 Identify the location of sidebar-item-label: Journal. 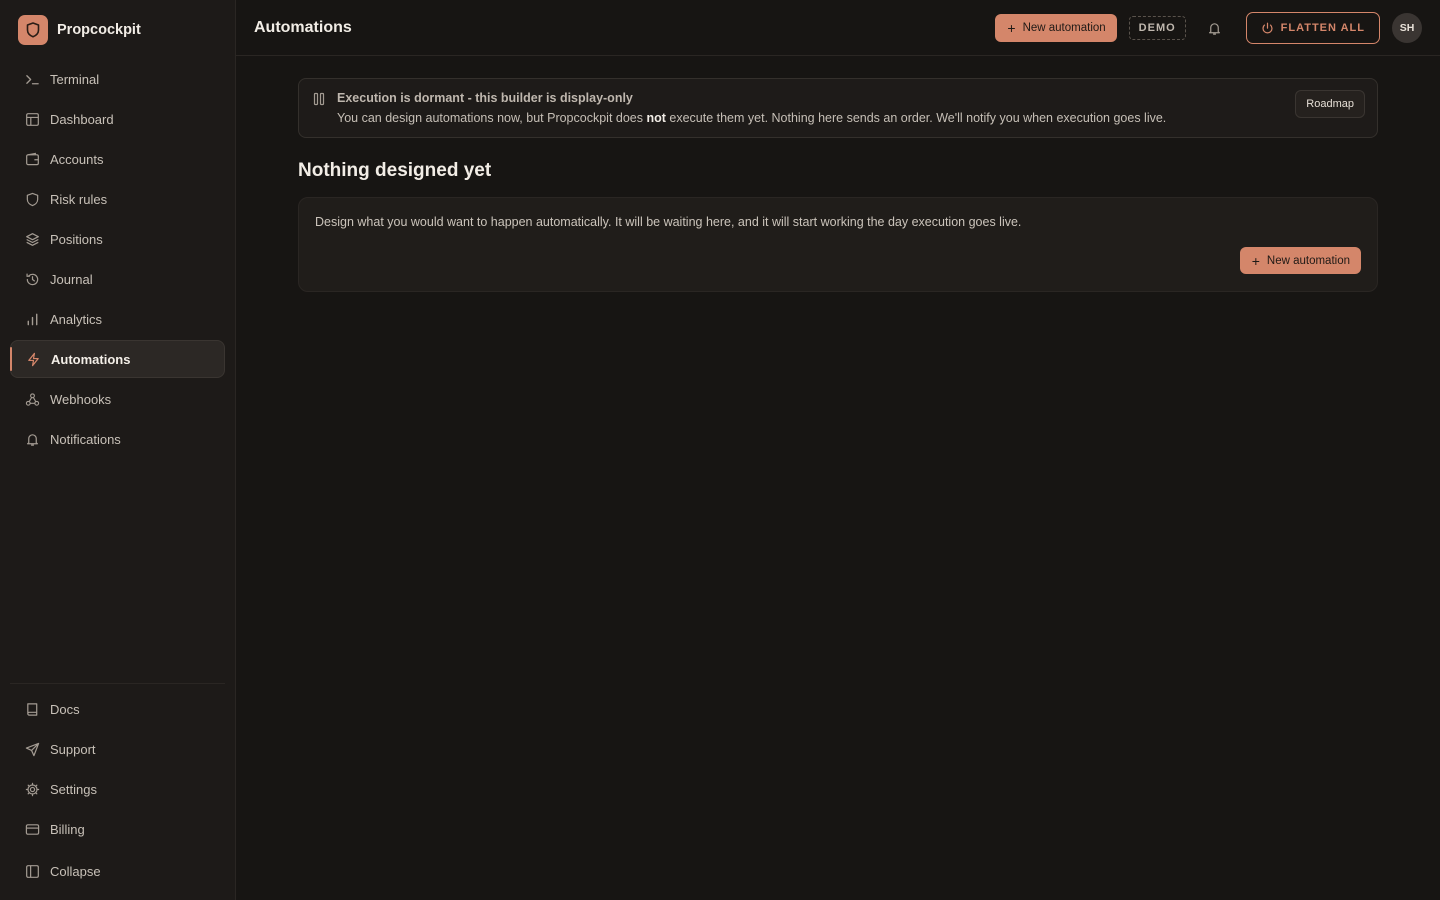
(71, 279).